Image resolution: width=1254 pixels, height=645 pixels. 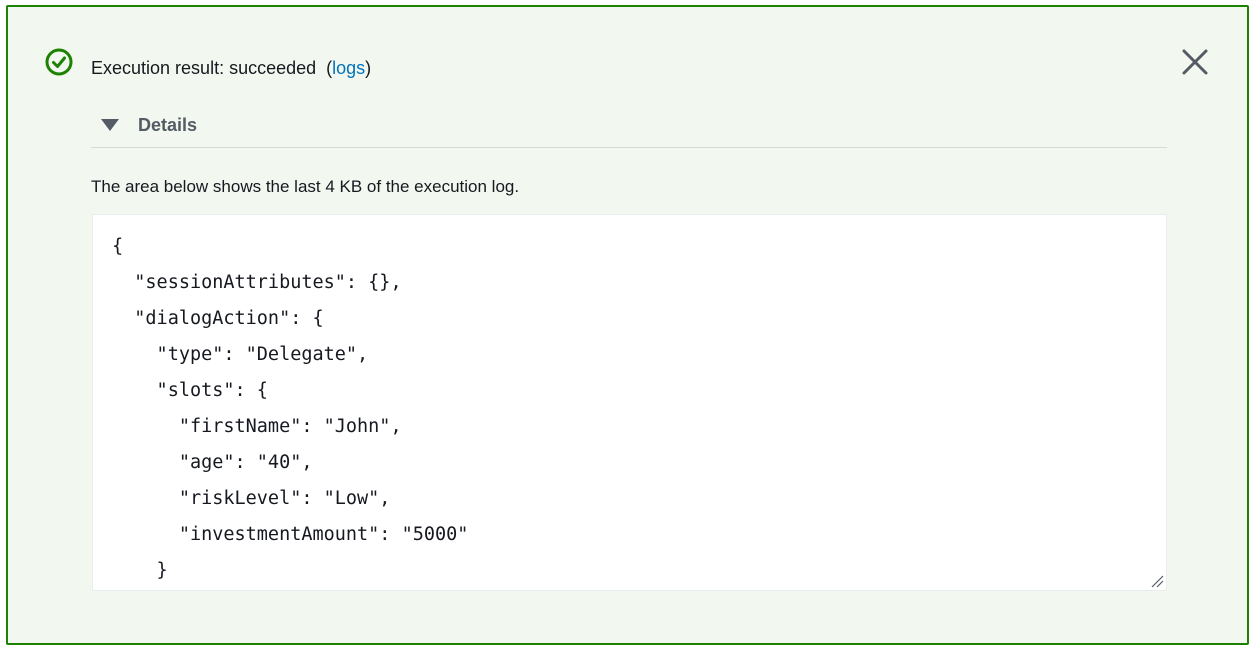 What do you see at coordinates (368, 68) in the screenshot?
I see `result-text-suffix: )` at bounding box center [368, 68].